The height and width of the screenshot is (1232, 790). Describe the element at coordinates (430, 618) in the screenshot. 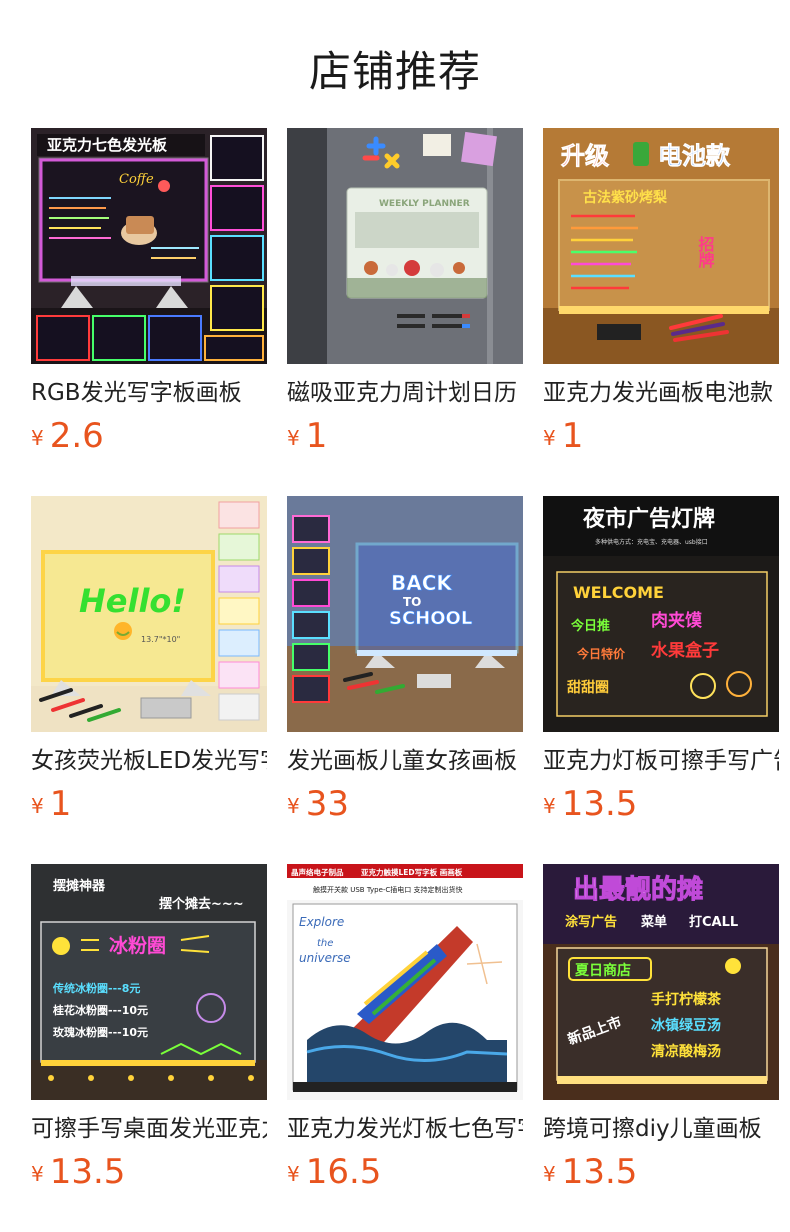

I see `image-caption: SCHOOL` at that location.